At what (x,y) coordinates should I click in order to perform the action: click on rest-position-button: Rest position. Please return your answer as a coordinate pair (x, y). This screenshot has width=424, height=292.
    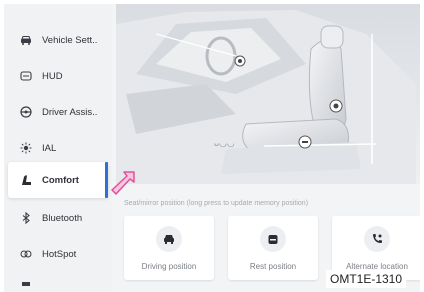
    Looking at the image, I should click on (273, 248).